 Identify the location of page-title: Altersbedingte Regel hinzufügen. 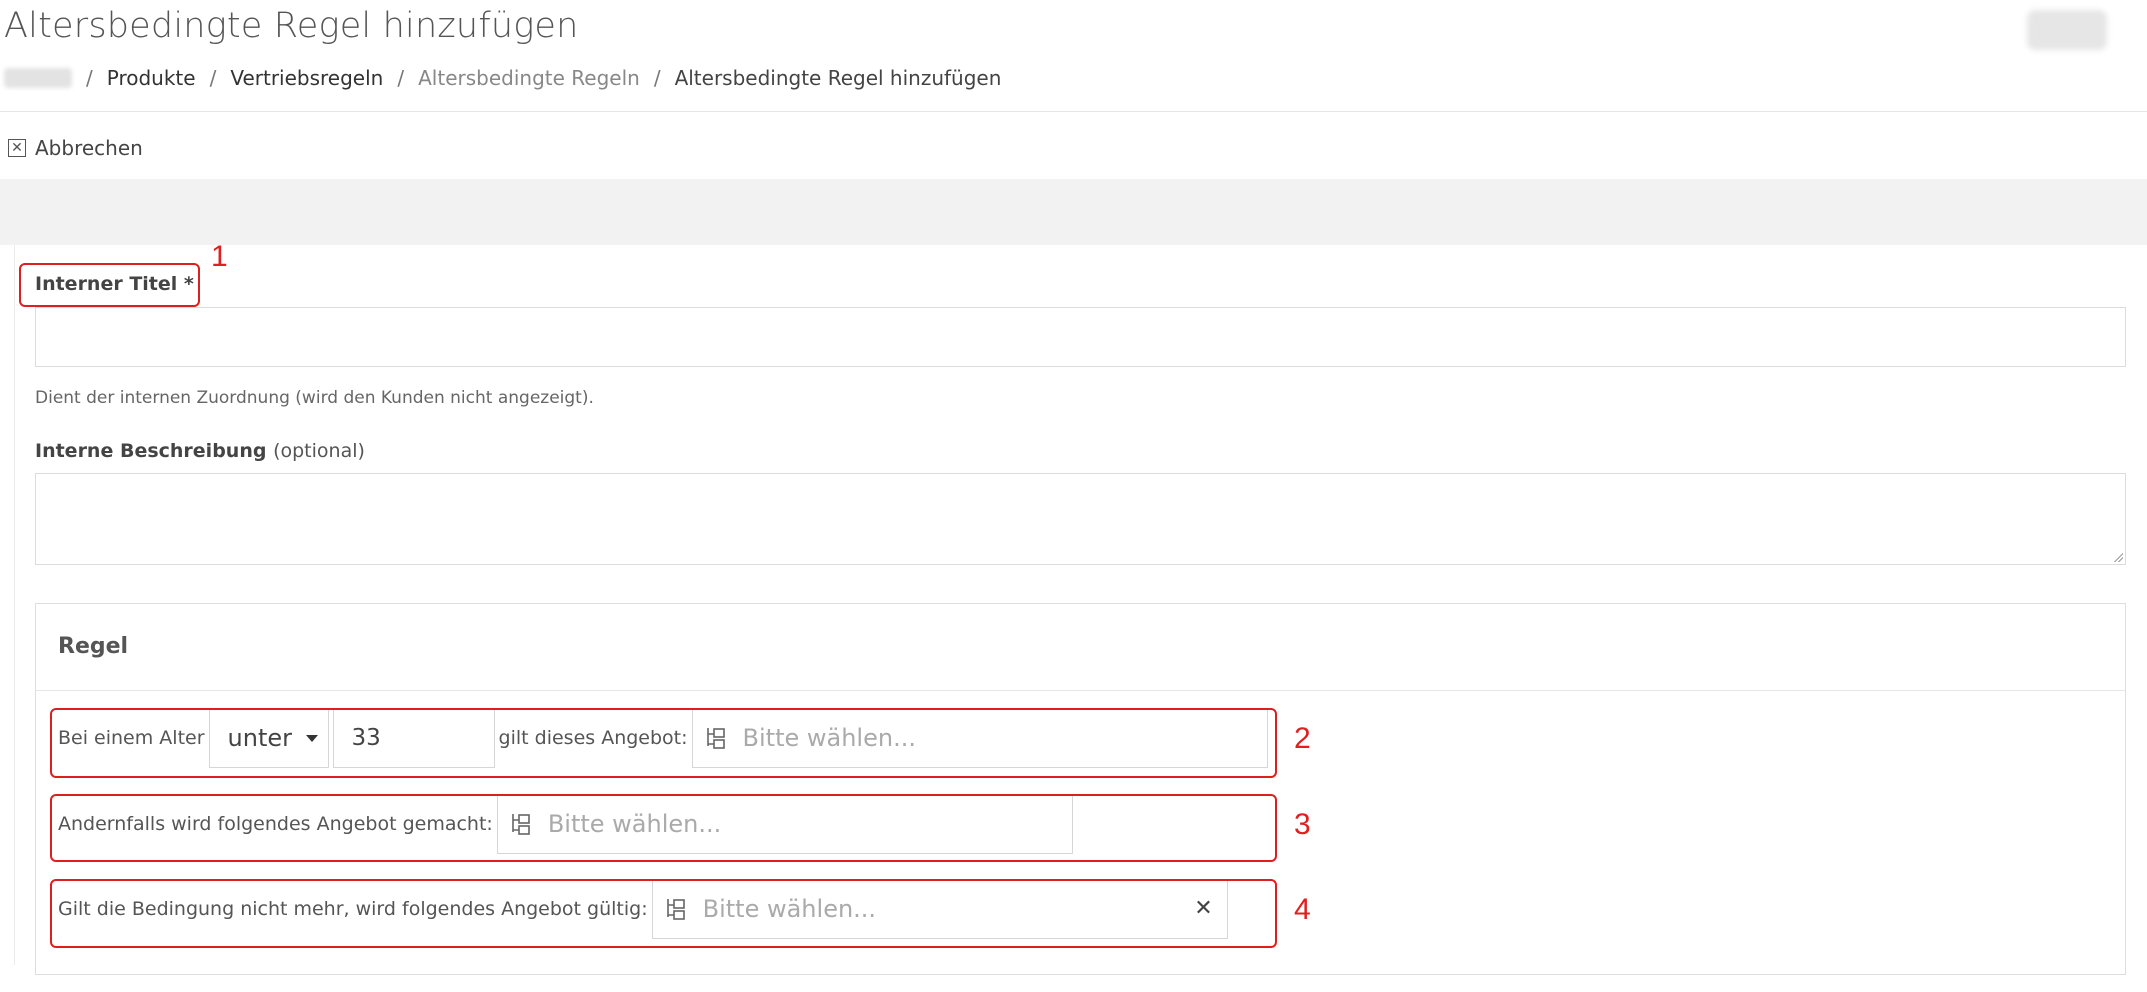
(291, 26).